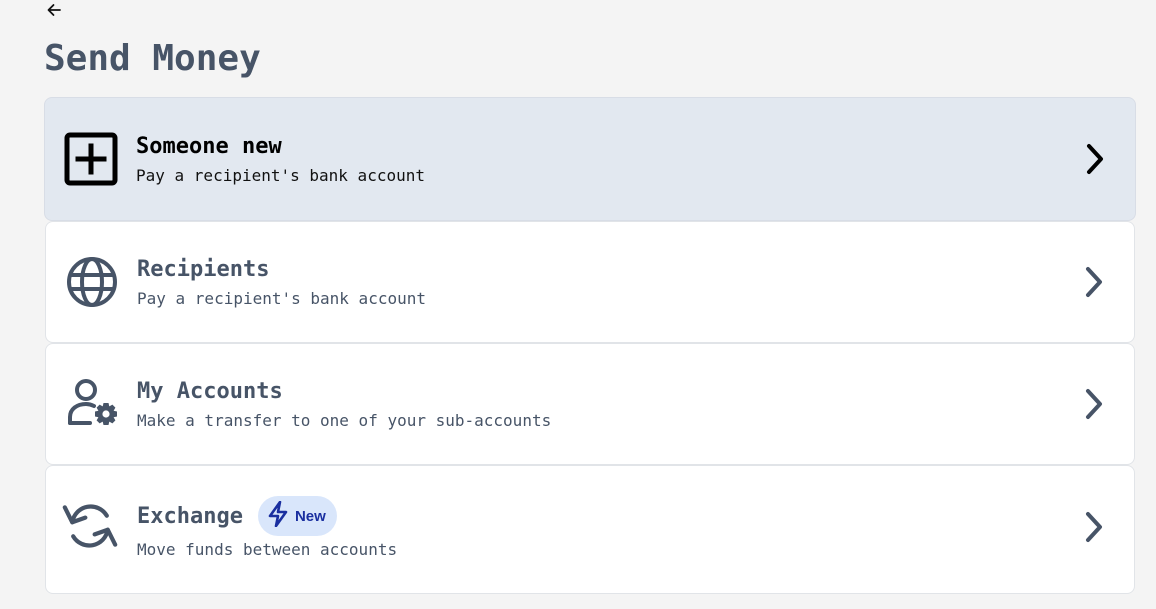 The image size is (1156, 609). I want to click on new-badge: New, so click(297, 516).